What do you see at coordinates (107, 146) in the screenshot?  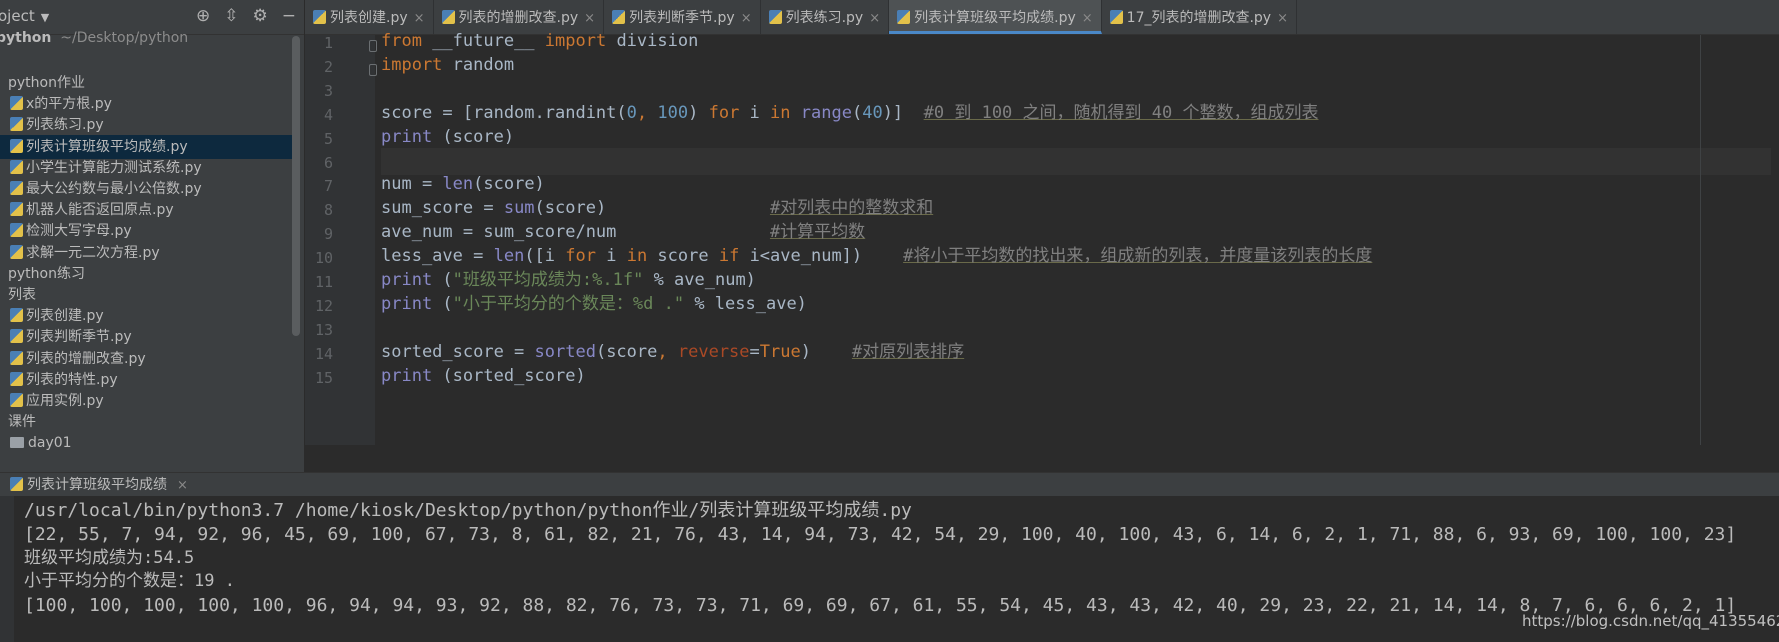 I see `tree-item-label: 列表计算班级平均成绩.py` at bounding box center [107, 146].